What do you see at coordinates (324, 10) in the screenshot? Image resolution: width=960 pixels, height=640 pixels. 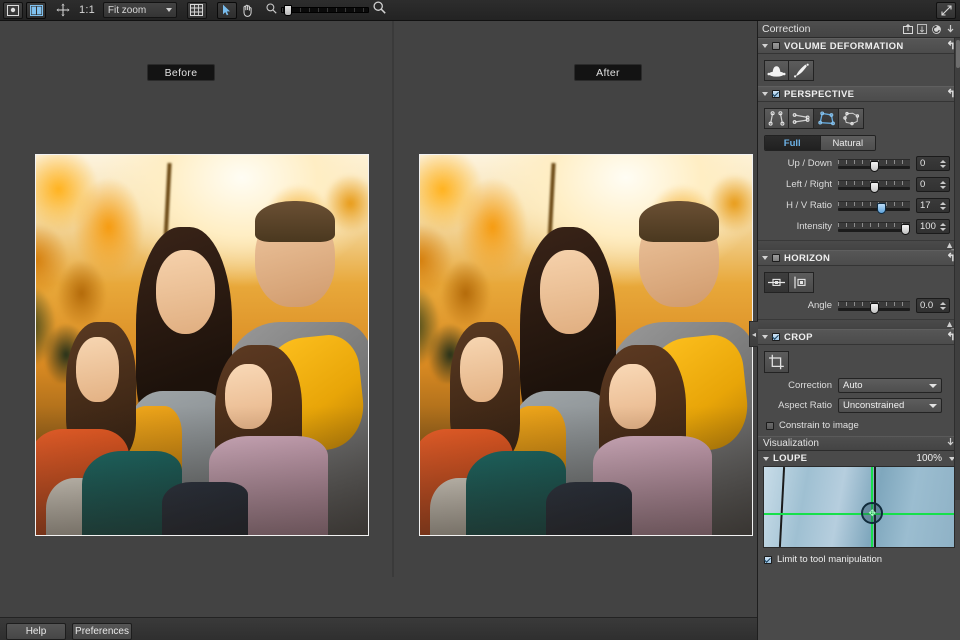 I see `zoom-slider` at bounding box center [324, 10].